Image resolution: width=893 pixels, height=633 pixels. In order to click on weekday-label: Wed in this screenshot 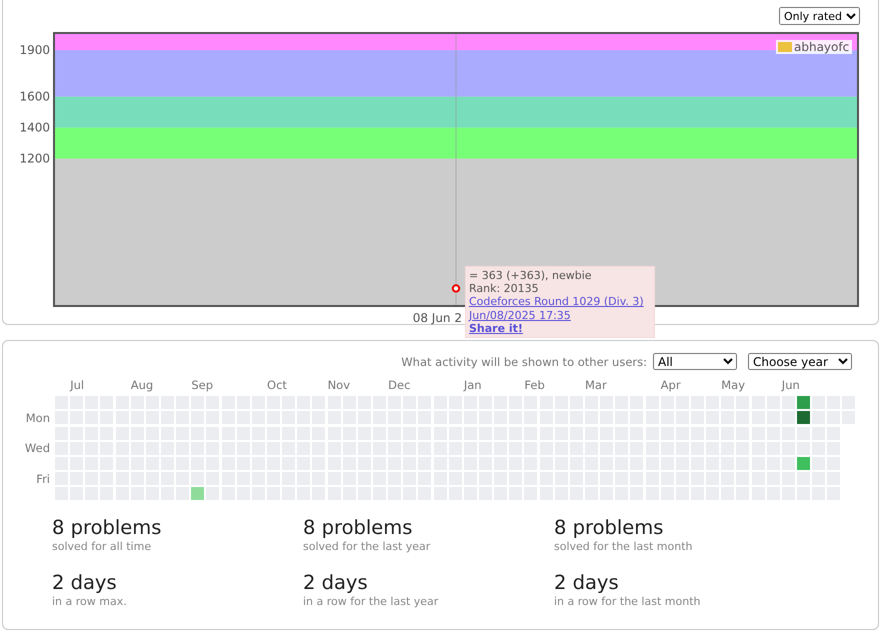, I will do `click(37, 448)`.